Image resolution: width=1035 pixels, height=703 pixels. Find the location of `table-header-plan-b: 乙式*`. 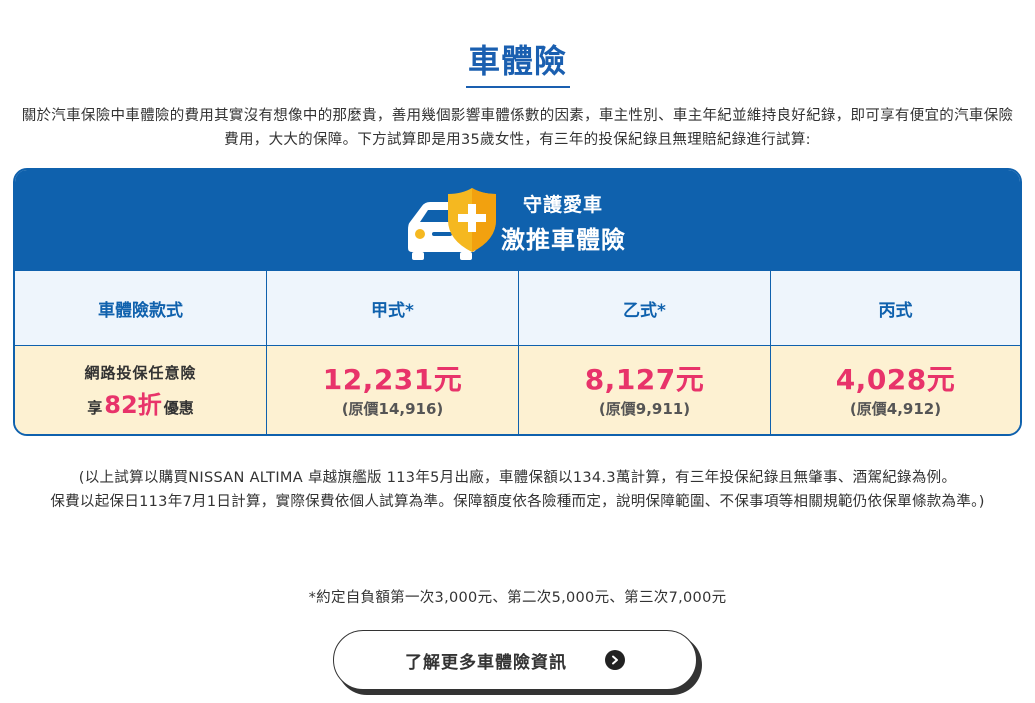

table-header-plan-b: 乙式* is located at coordinates (645, 308).